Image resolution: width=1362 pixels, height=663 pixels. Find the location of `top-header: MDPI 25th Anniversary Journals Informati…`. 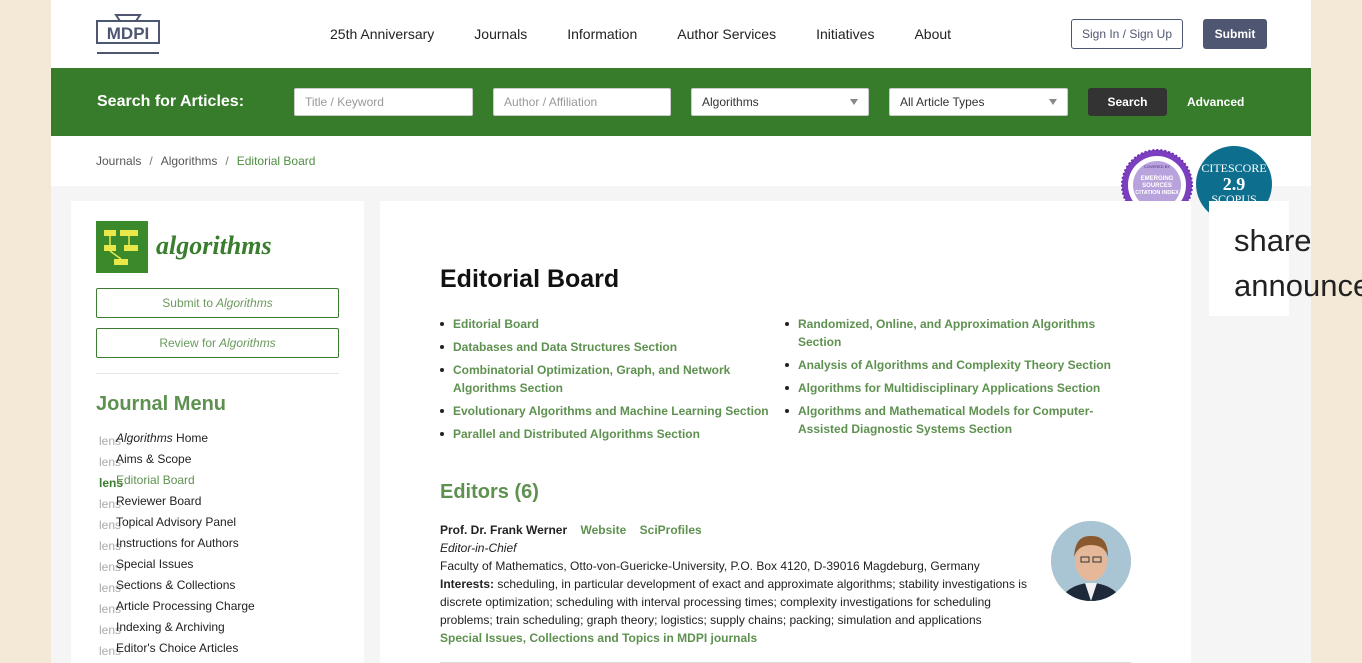

top-header: MDPI 25th Anniversary Journals Informati… is located at coordinates (681, 34).